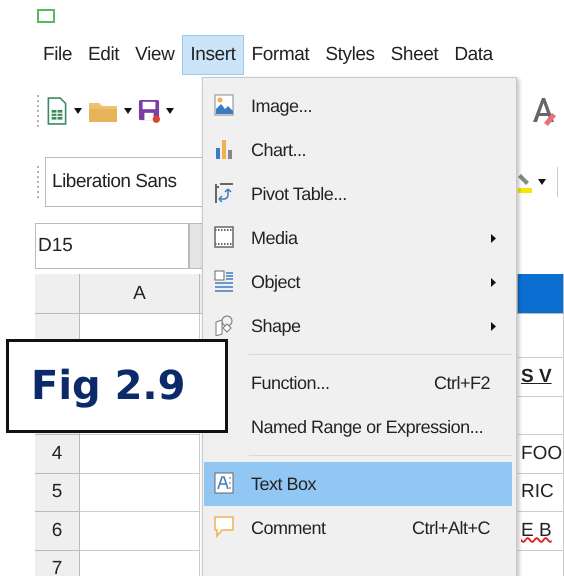 The image size is (564, 576). Describe the element at coordinates (117, 386) in the screenshot. I see `figure-label-overlay: Fig 2.9` at that location.